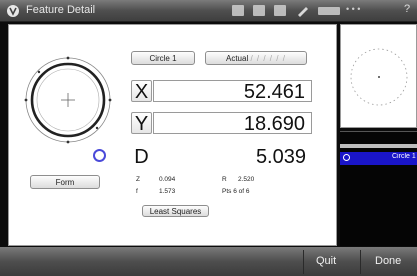 Image resolution: width=417 pixels, height=276 pixels. Describe the element at coordinates (232, 123) in the screenshot. I see `y-value: 18.690` at that location.